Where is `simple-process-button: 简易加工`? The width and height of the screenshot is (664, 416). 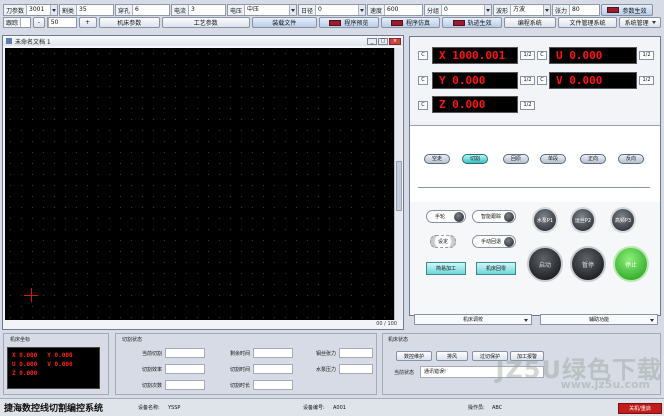 simple-process-button: 简易加工 is located at coordinates (446, 268).